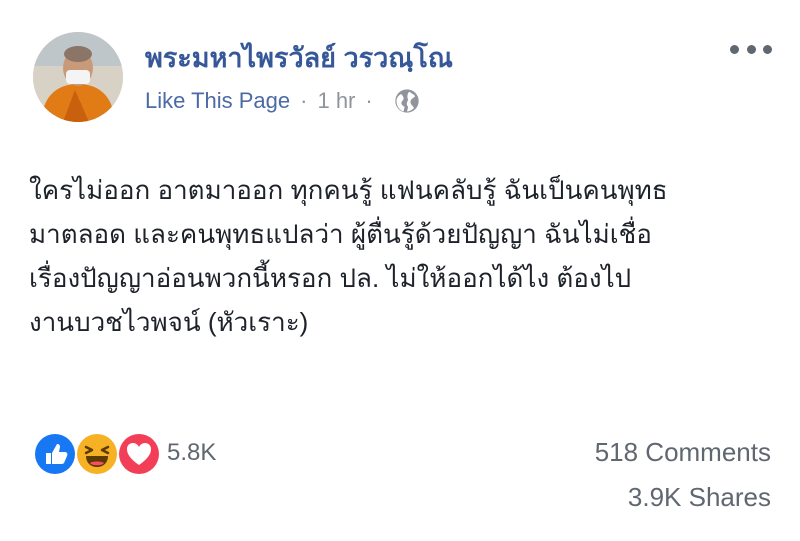 The height and width of the screenshot is (541, 800). What do you see at coordinates (299, 57) in the screenshot?
I see `page-name-link: พระมหาไพรวัลย์ วรวณฺโณ` at bounding box center [299, 57].